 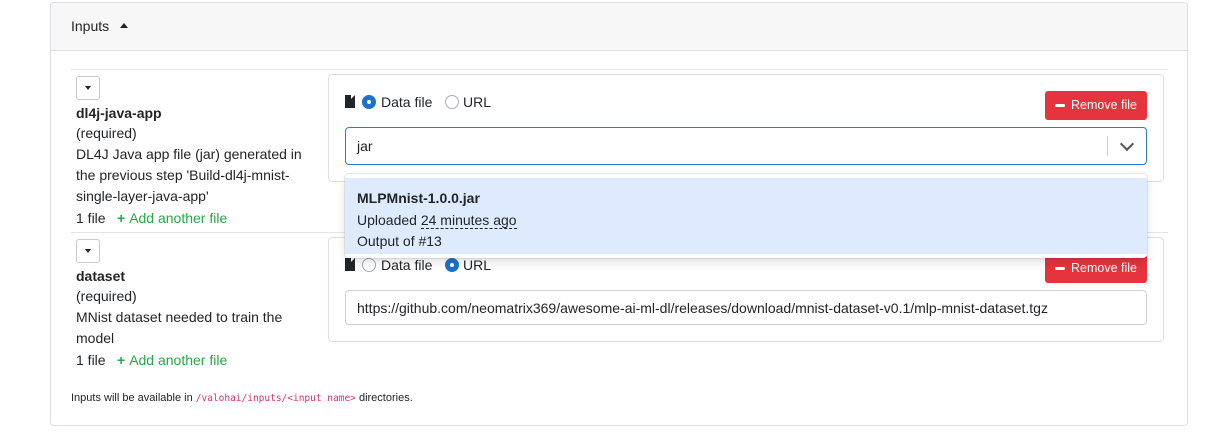 What do you see at coordinates (468, 220) in the screenshot?
I see `option-uploaded-ago: 24 minutes ago` at bounding box center [468, 220].